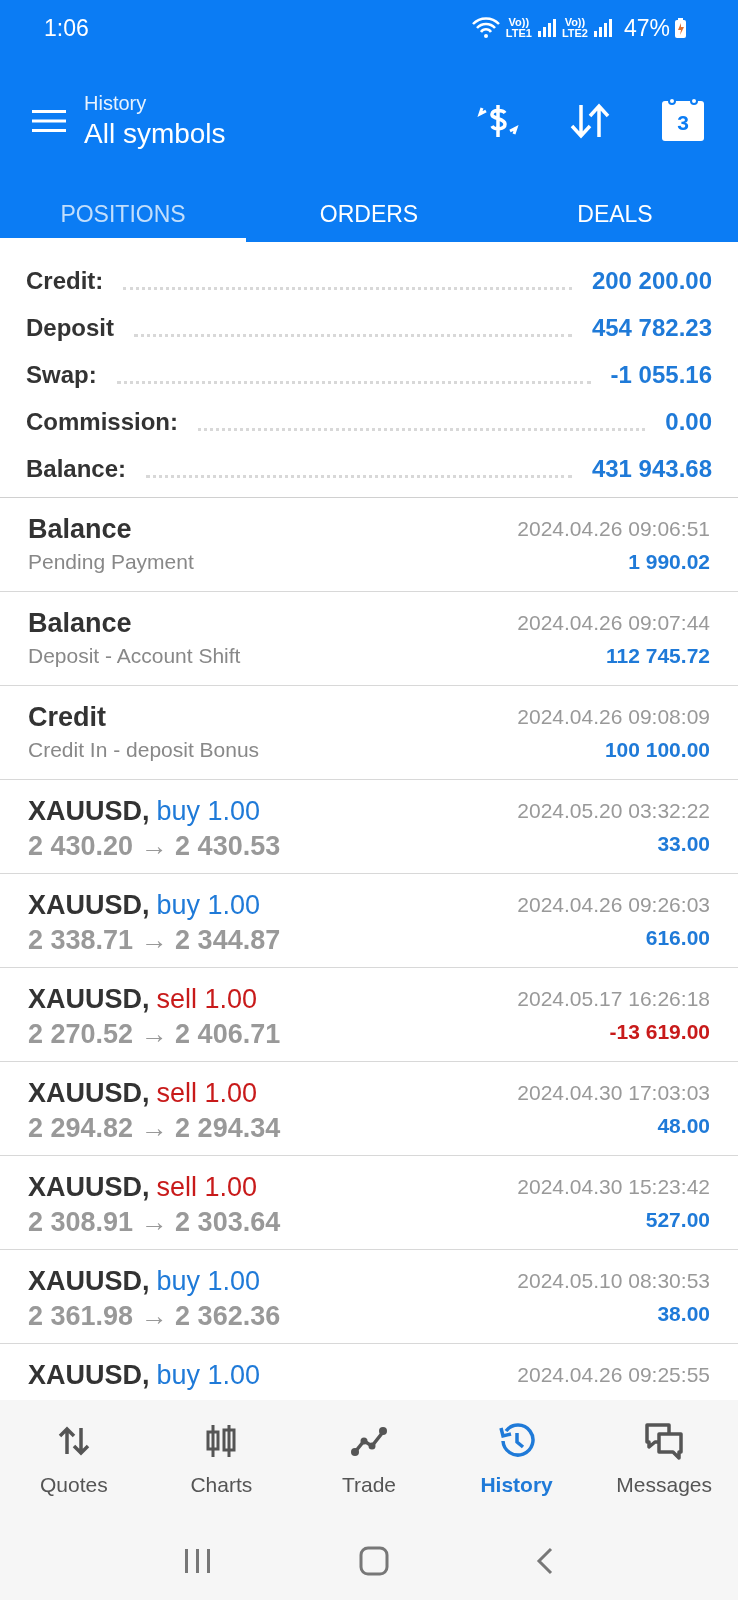  I want to click on tab: DEALS, so click(615, 214).